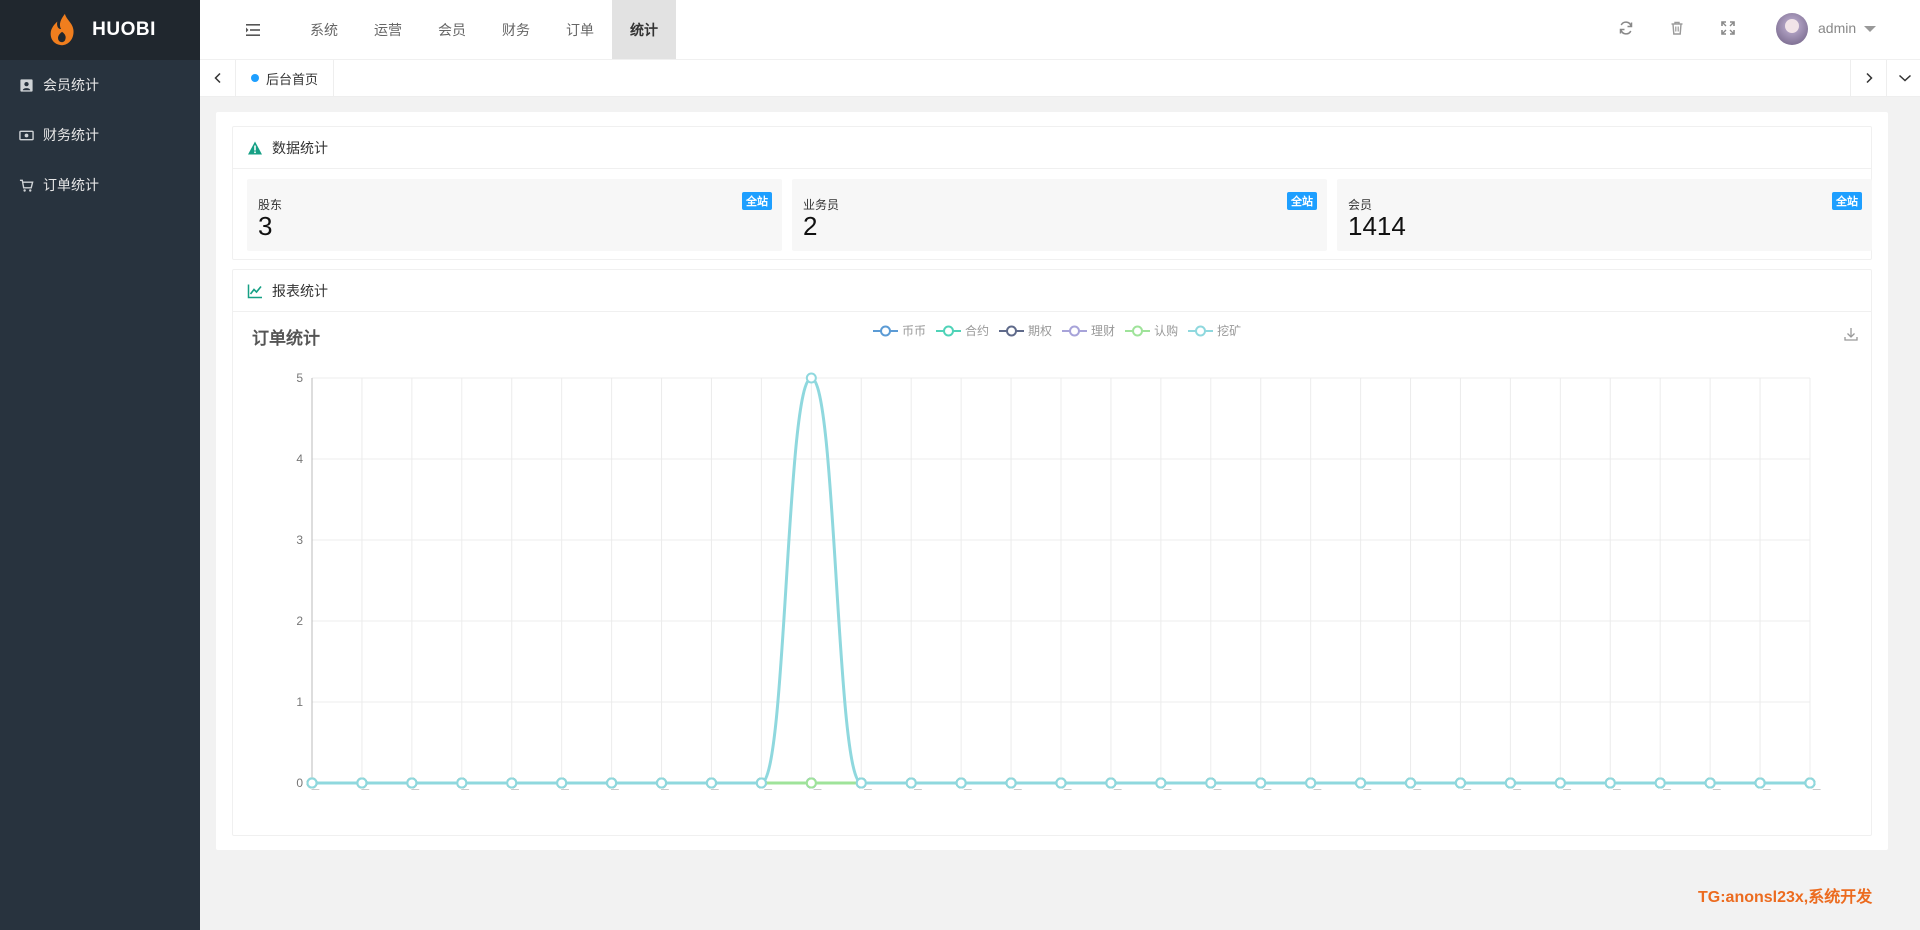  Describe the element at coordinates (100, 185) in the screenshot. I see `sidebar-item-order-stat: 订单统计` at that location.